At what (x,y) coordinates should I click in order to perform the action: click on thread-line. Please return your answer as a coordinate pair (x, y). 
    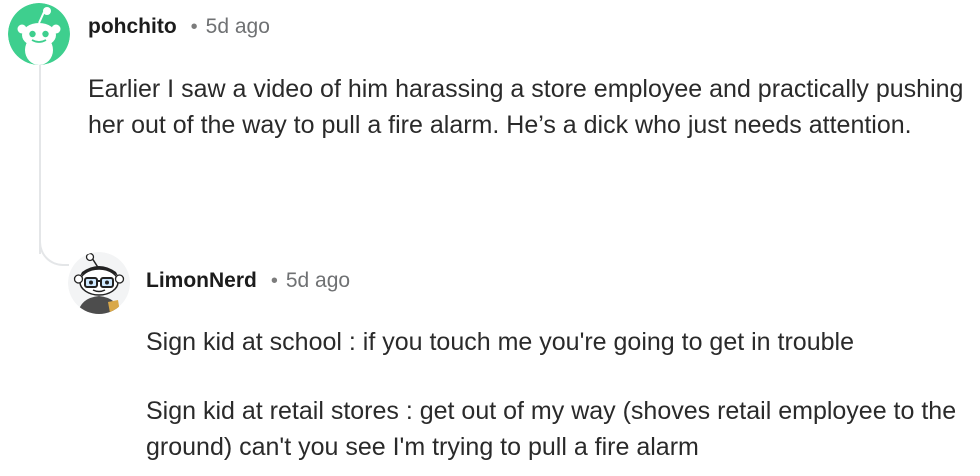
    Looking at the image, I should click on (40, 159).